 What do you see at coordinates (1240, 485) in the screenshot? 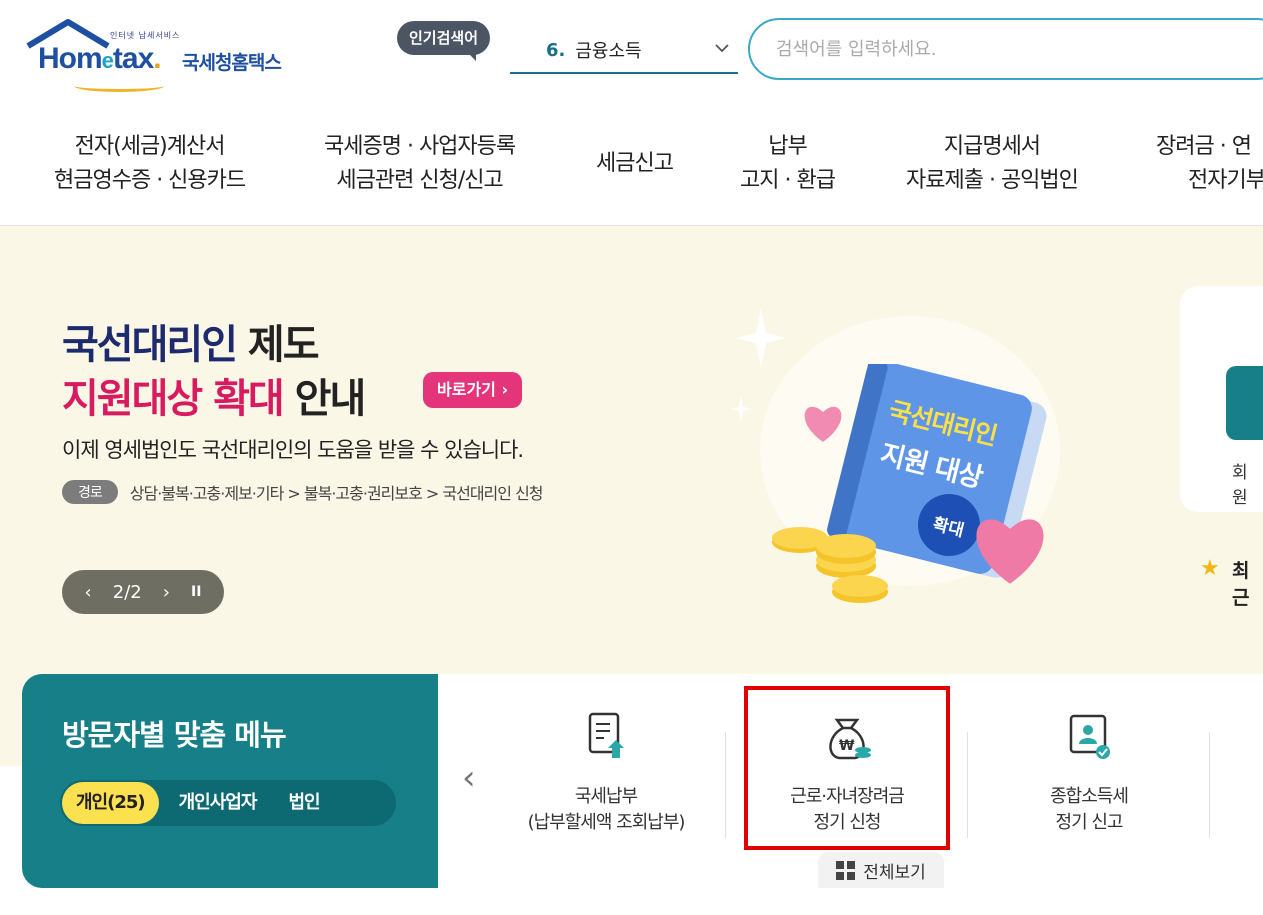
I see `login-card-label: 회원` at bounding box center [1240, 485].